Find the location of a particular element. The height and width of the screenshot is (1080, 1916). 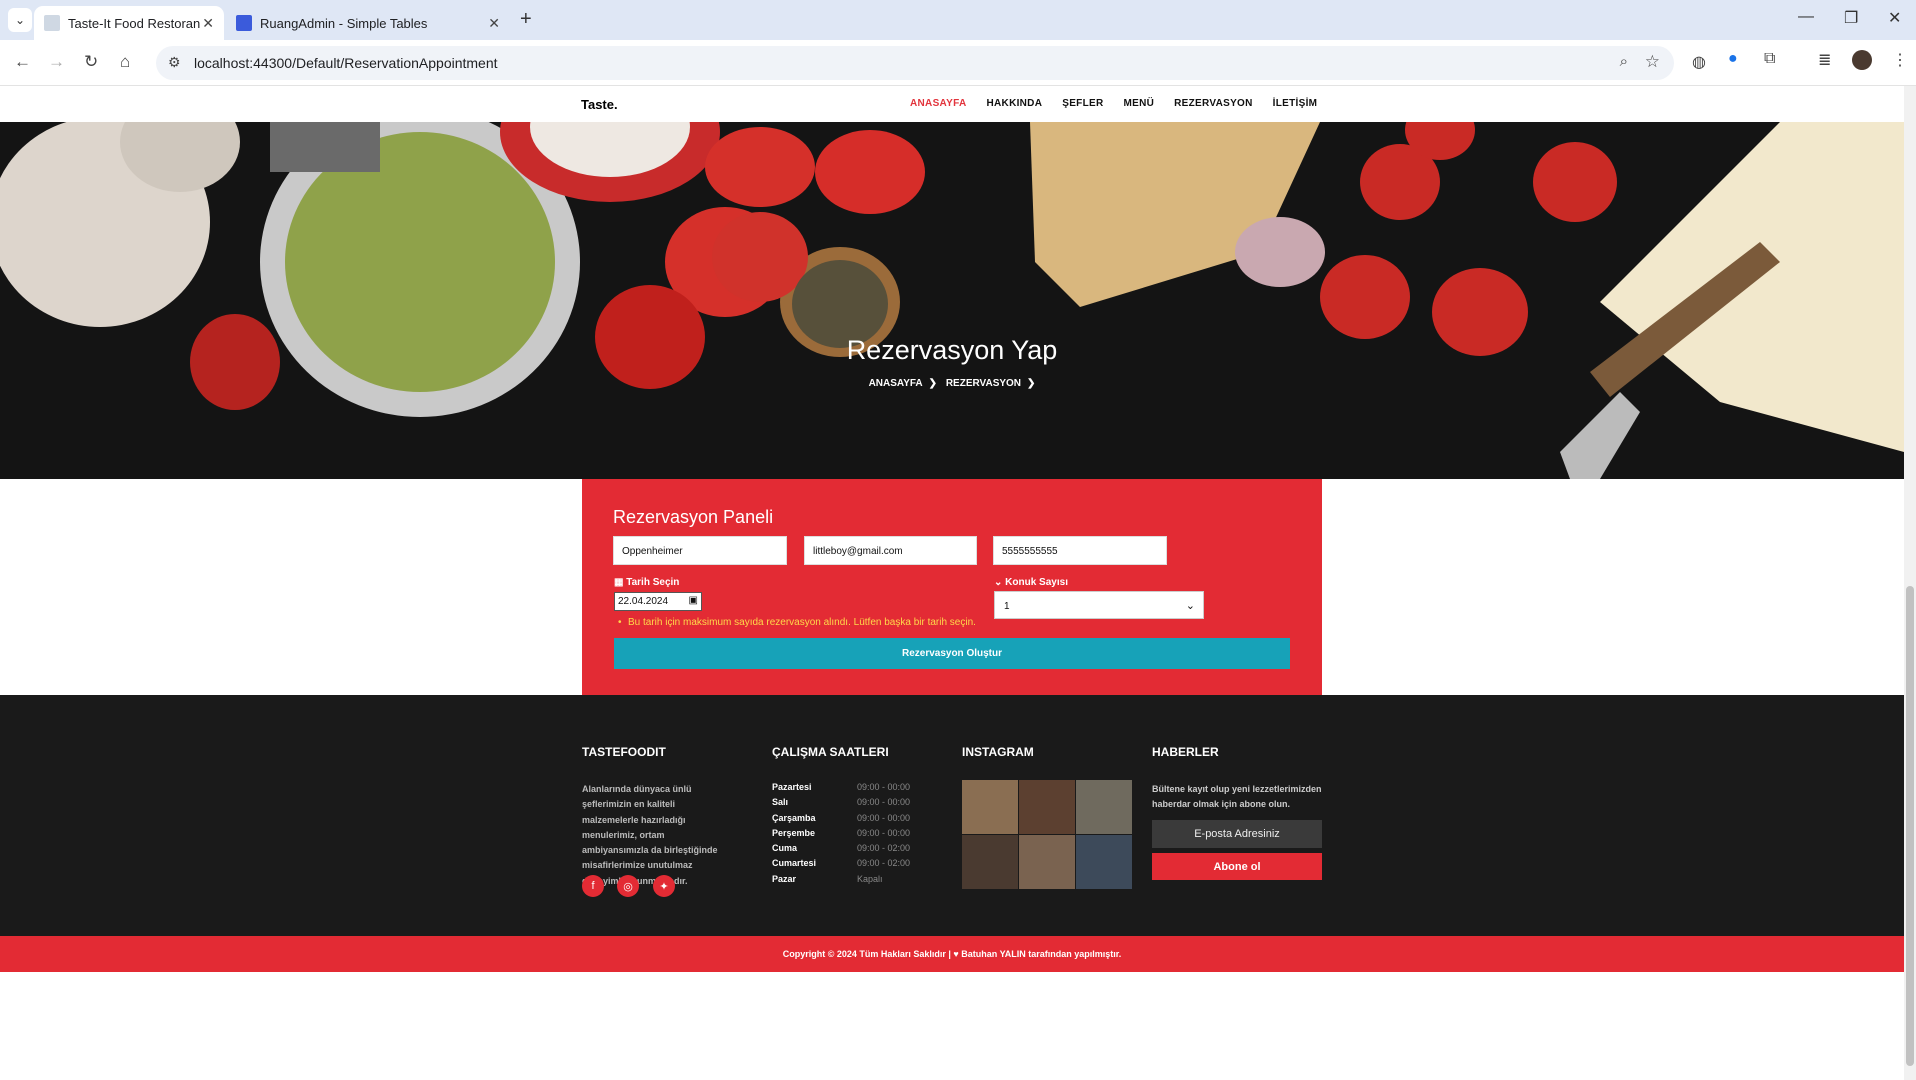

date-value: 22.04.2024 is located at coordinates (643, 601).